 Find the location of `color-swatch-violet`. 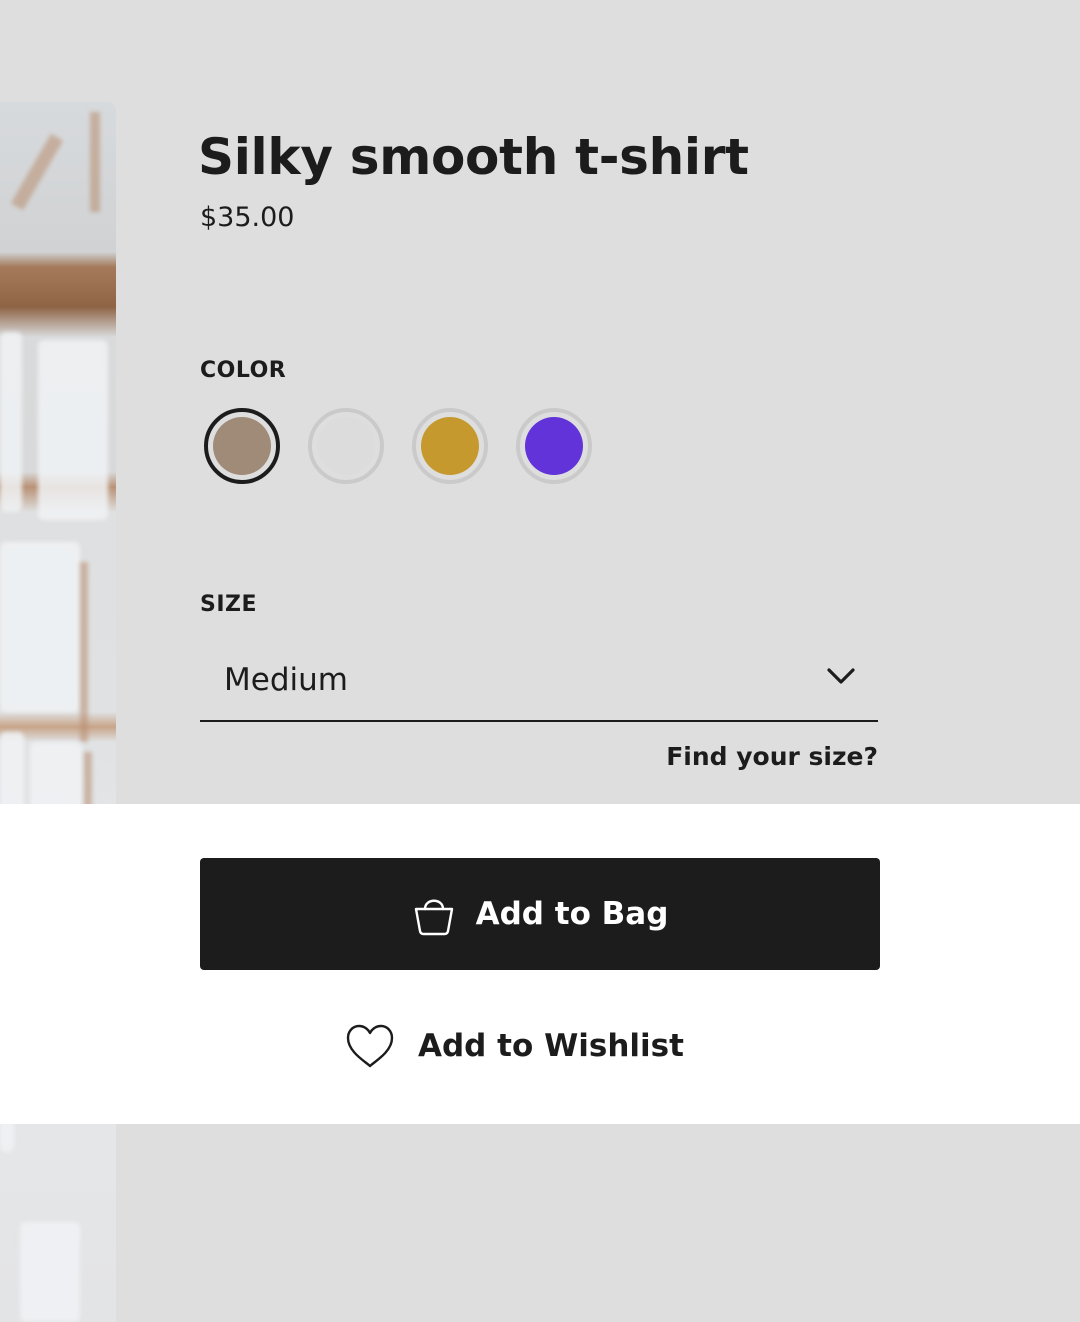

color-swatch-violet is located at coordinates (554, 446).